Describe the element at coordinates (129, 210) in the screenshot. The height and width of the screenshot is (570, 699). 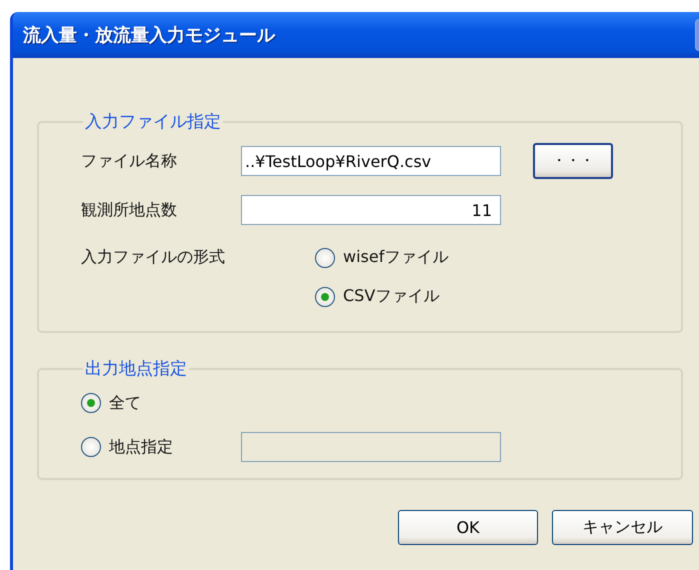
I see `field-label: 観測所地点数` at that location.